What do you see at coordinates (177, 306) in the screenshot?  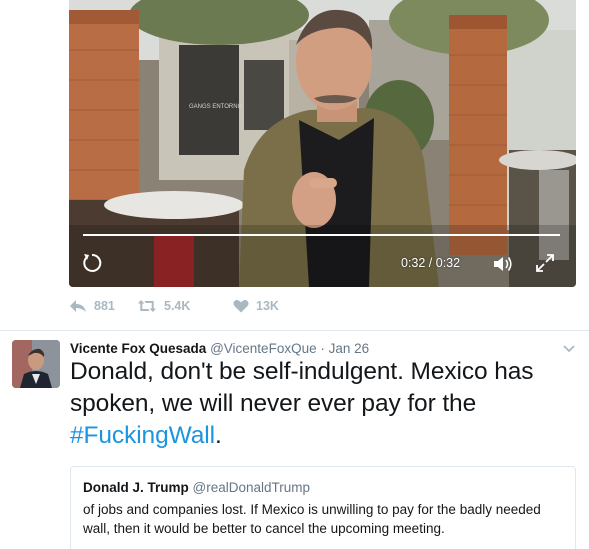 I see `retweet-count: 5.4K` at bounding box center [177, 306].